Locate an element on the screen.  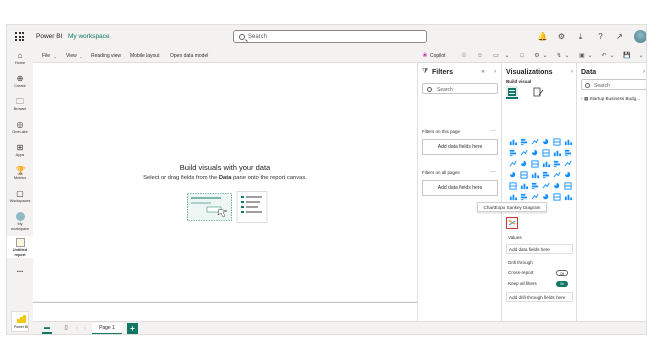
chartexpo-sankey-visual-button is located at coordinates (512, 223).